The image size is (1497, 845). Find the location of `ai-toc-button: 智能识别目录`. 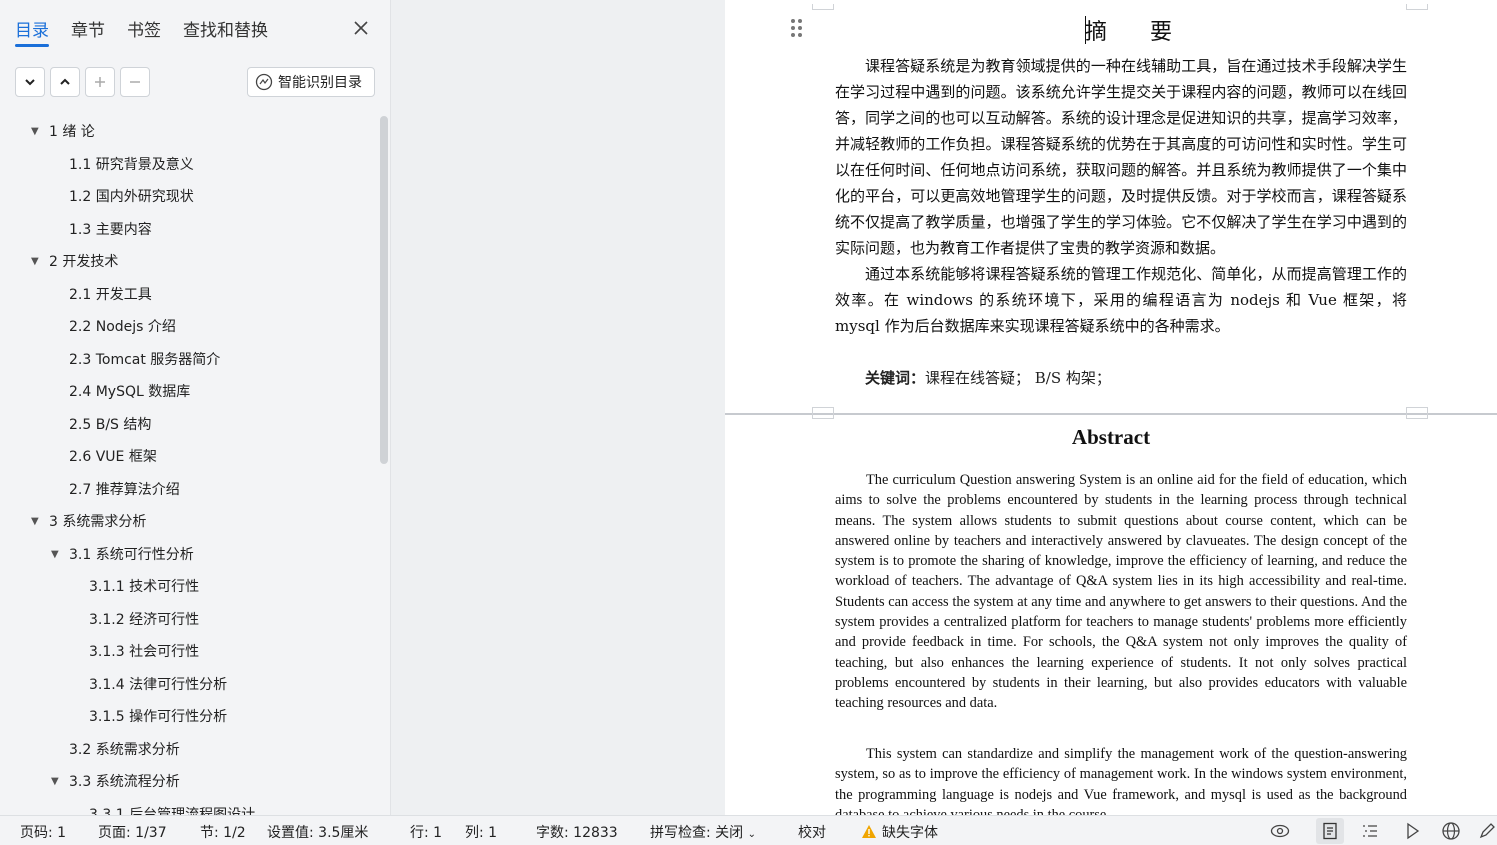

ai-toc-button: 智能识别目录 is located at coordinates (311, 82).